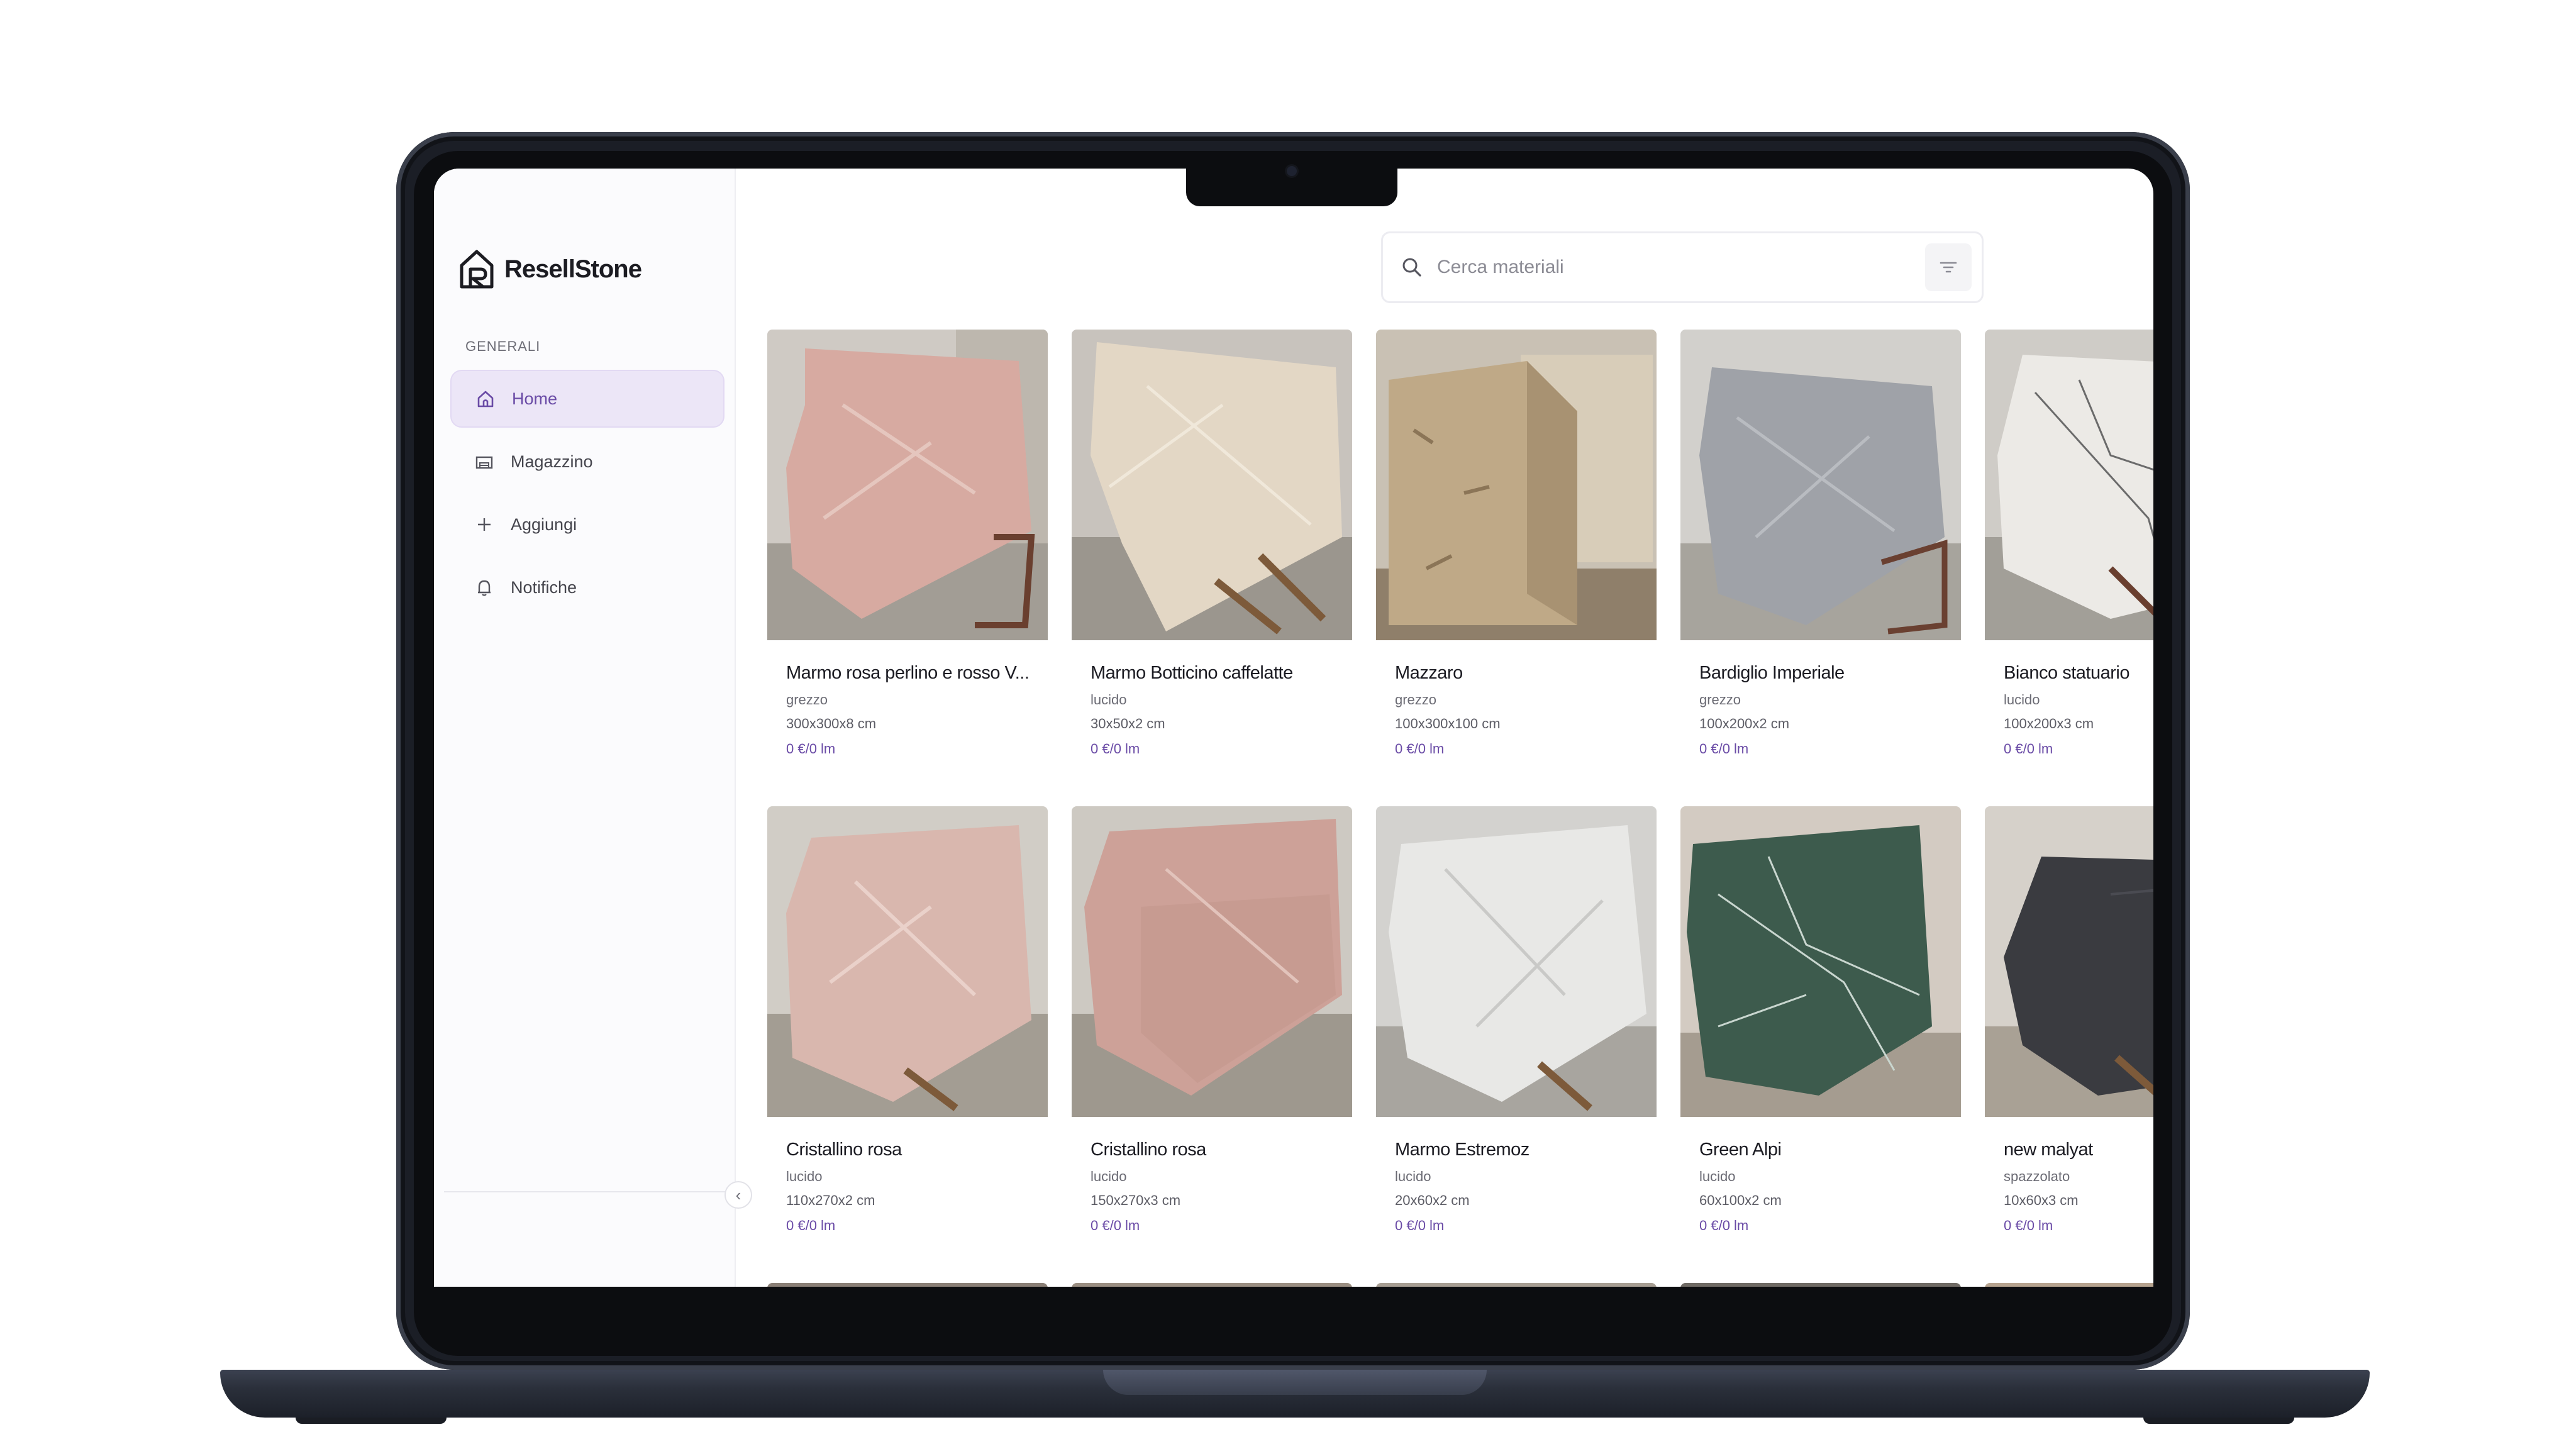 The height and width of the screenshot is (1449, 2576). Describe the element at coordinates (1740, 1150) in the screenshot. I see `product-title: Green Alpi` at that location.